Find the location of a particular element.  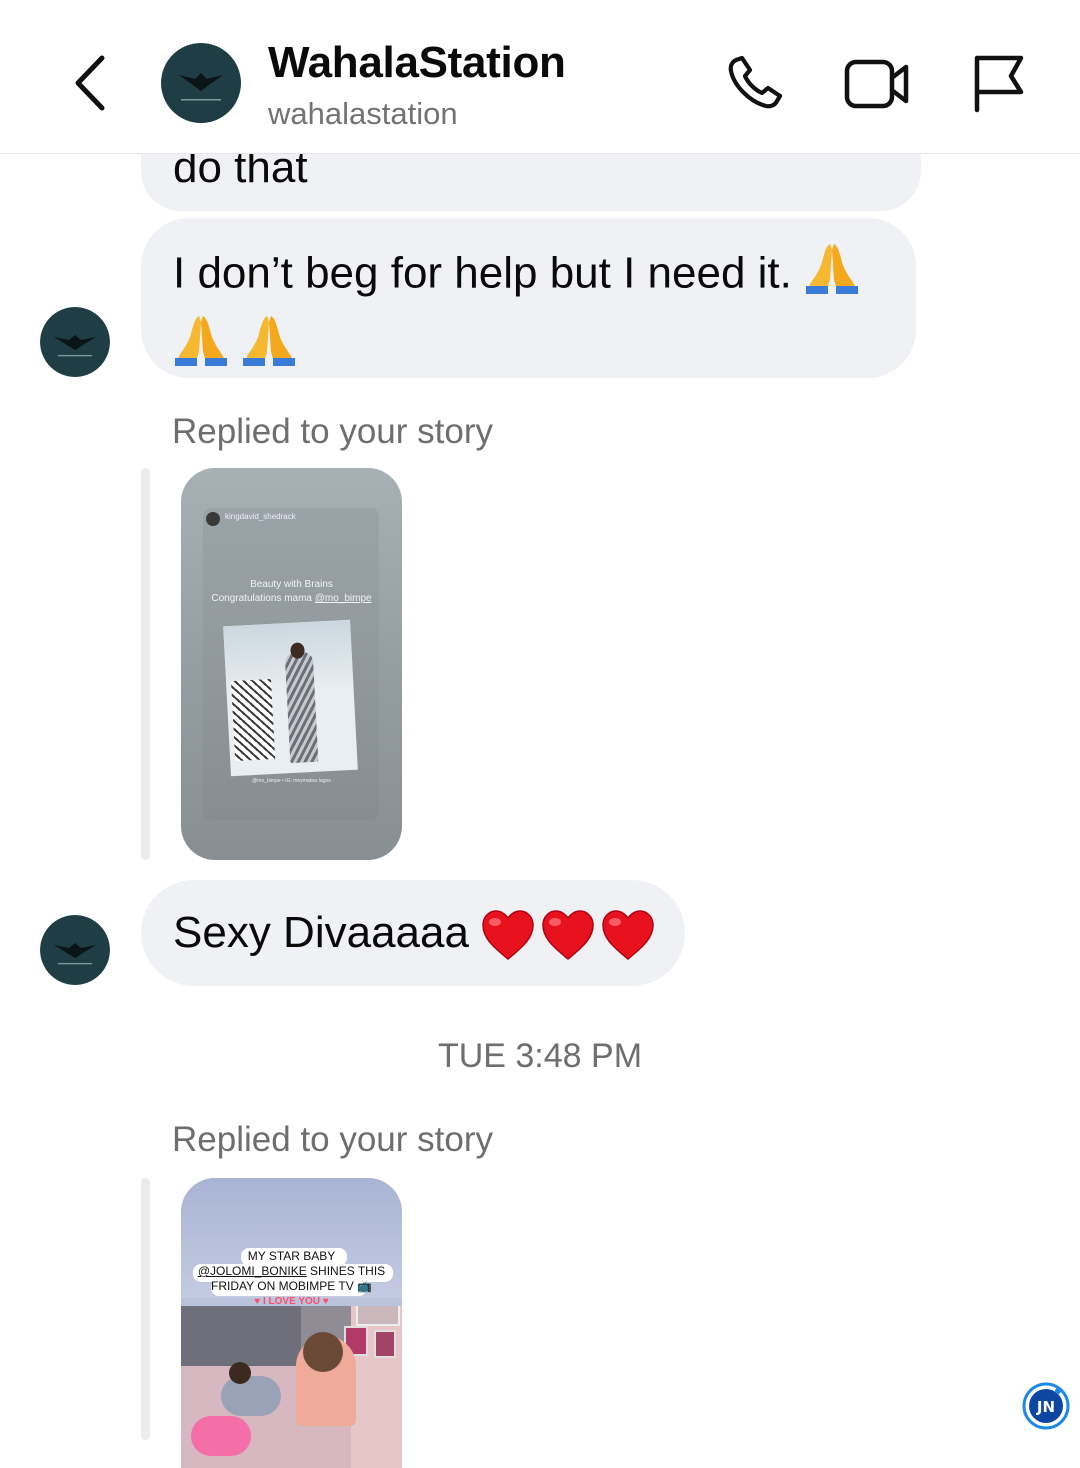

message-bubble: I don’t beg for help but I need it. is located at coordinates (528, 298).